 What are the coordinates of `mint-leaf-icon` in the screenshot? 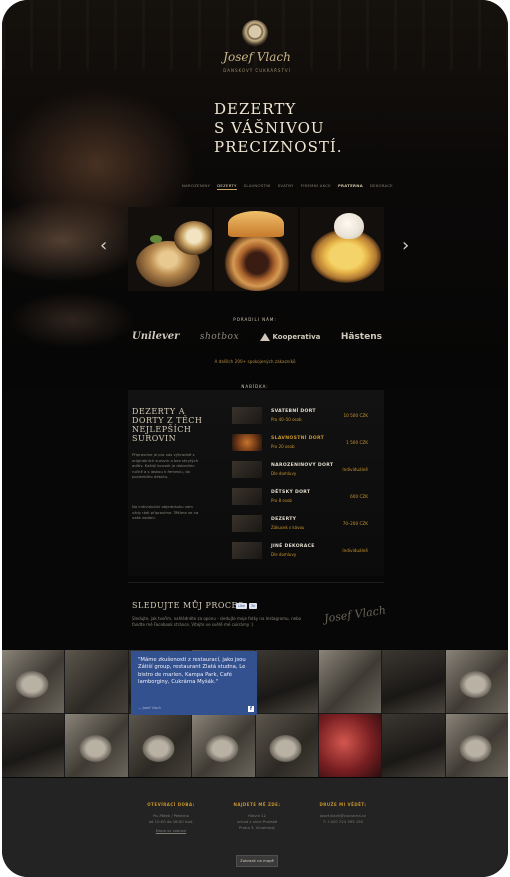 It's located at (156, 239).